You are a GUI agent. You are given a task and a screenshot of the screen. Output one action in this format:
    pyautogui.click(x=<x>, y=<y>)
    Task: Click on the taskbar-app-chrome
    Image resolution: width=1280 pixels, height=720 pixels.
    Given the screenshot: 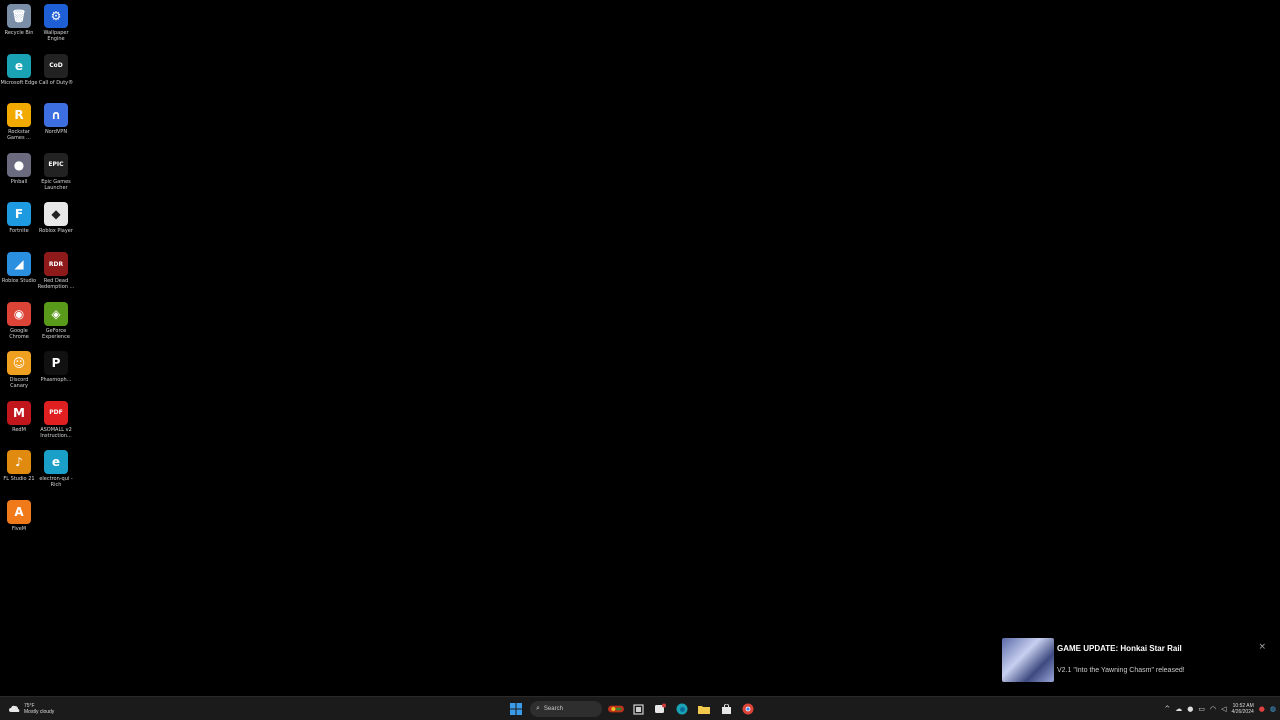 What is the action you would take?
    pyautogui.click(x=748, y=709)
    